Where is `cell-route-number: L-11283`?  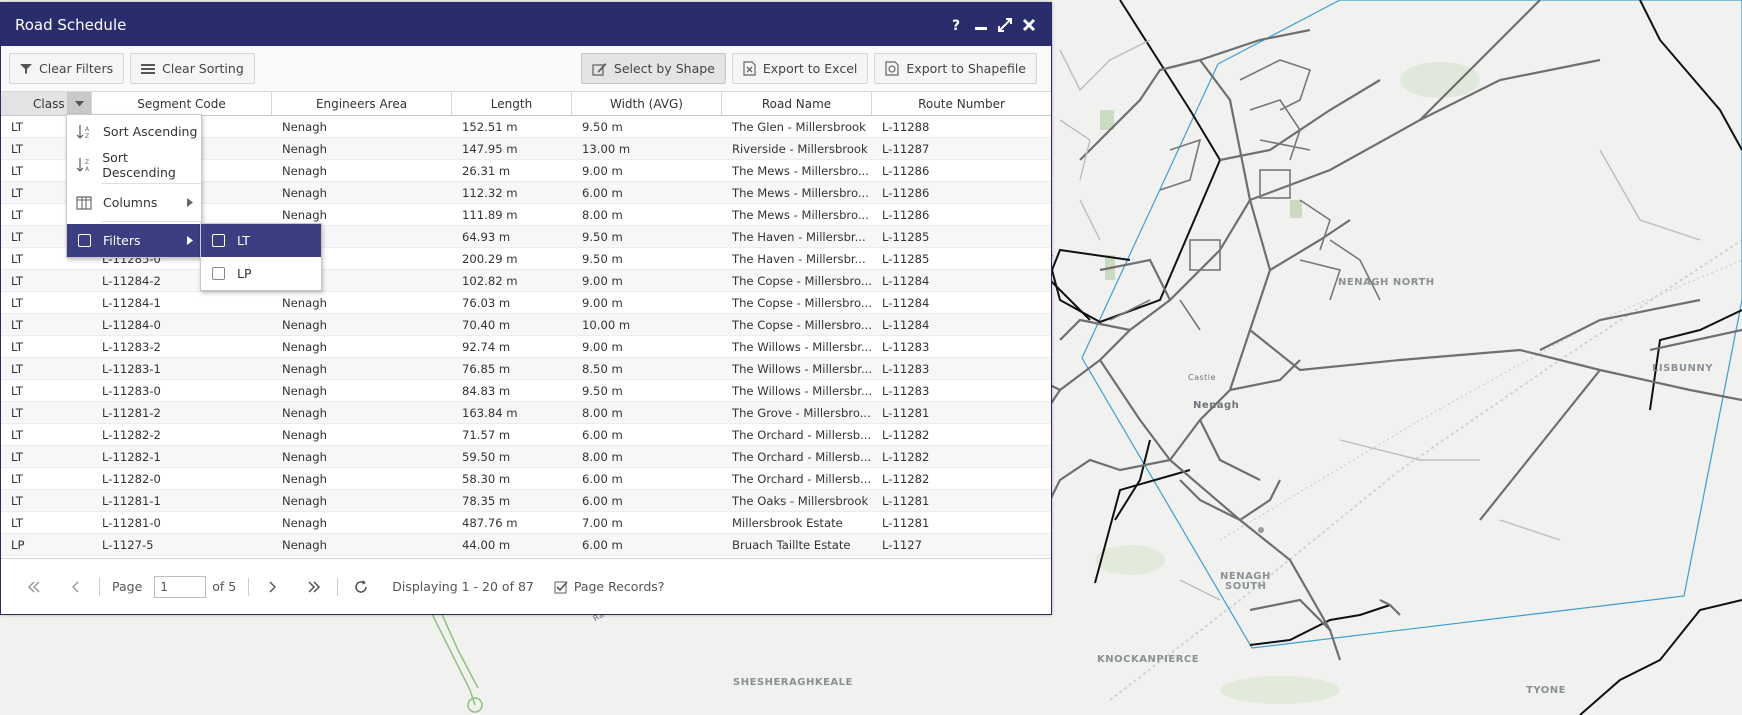
cell-route-number: L-11283 is located at coordinates (906, 368).